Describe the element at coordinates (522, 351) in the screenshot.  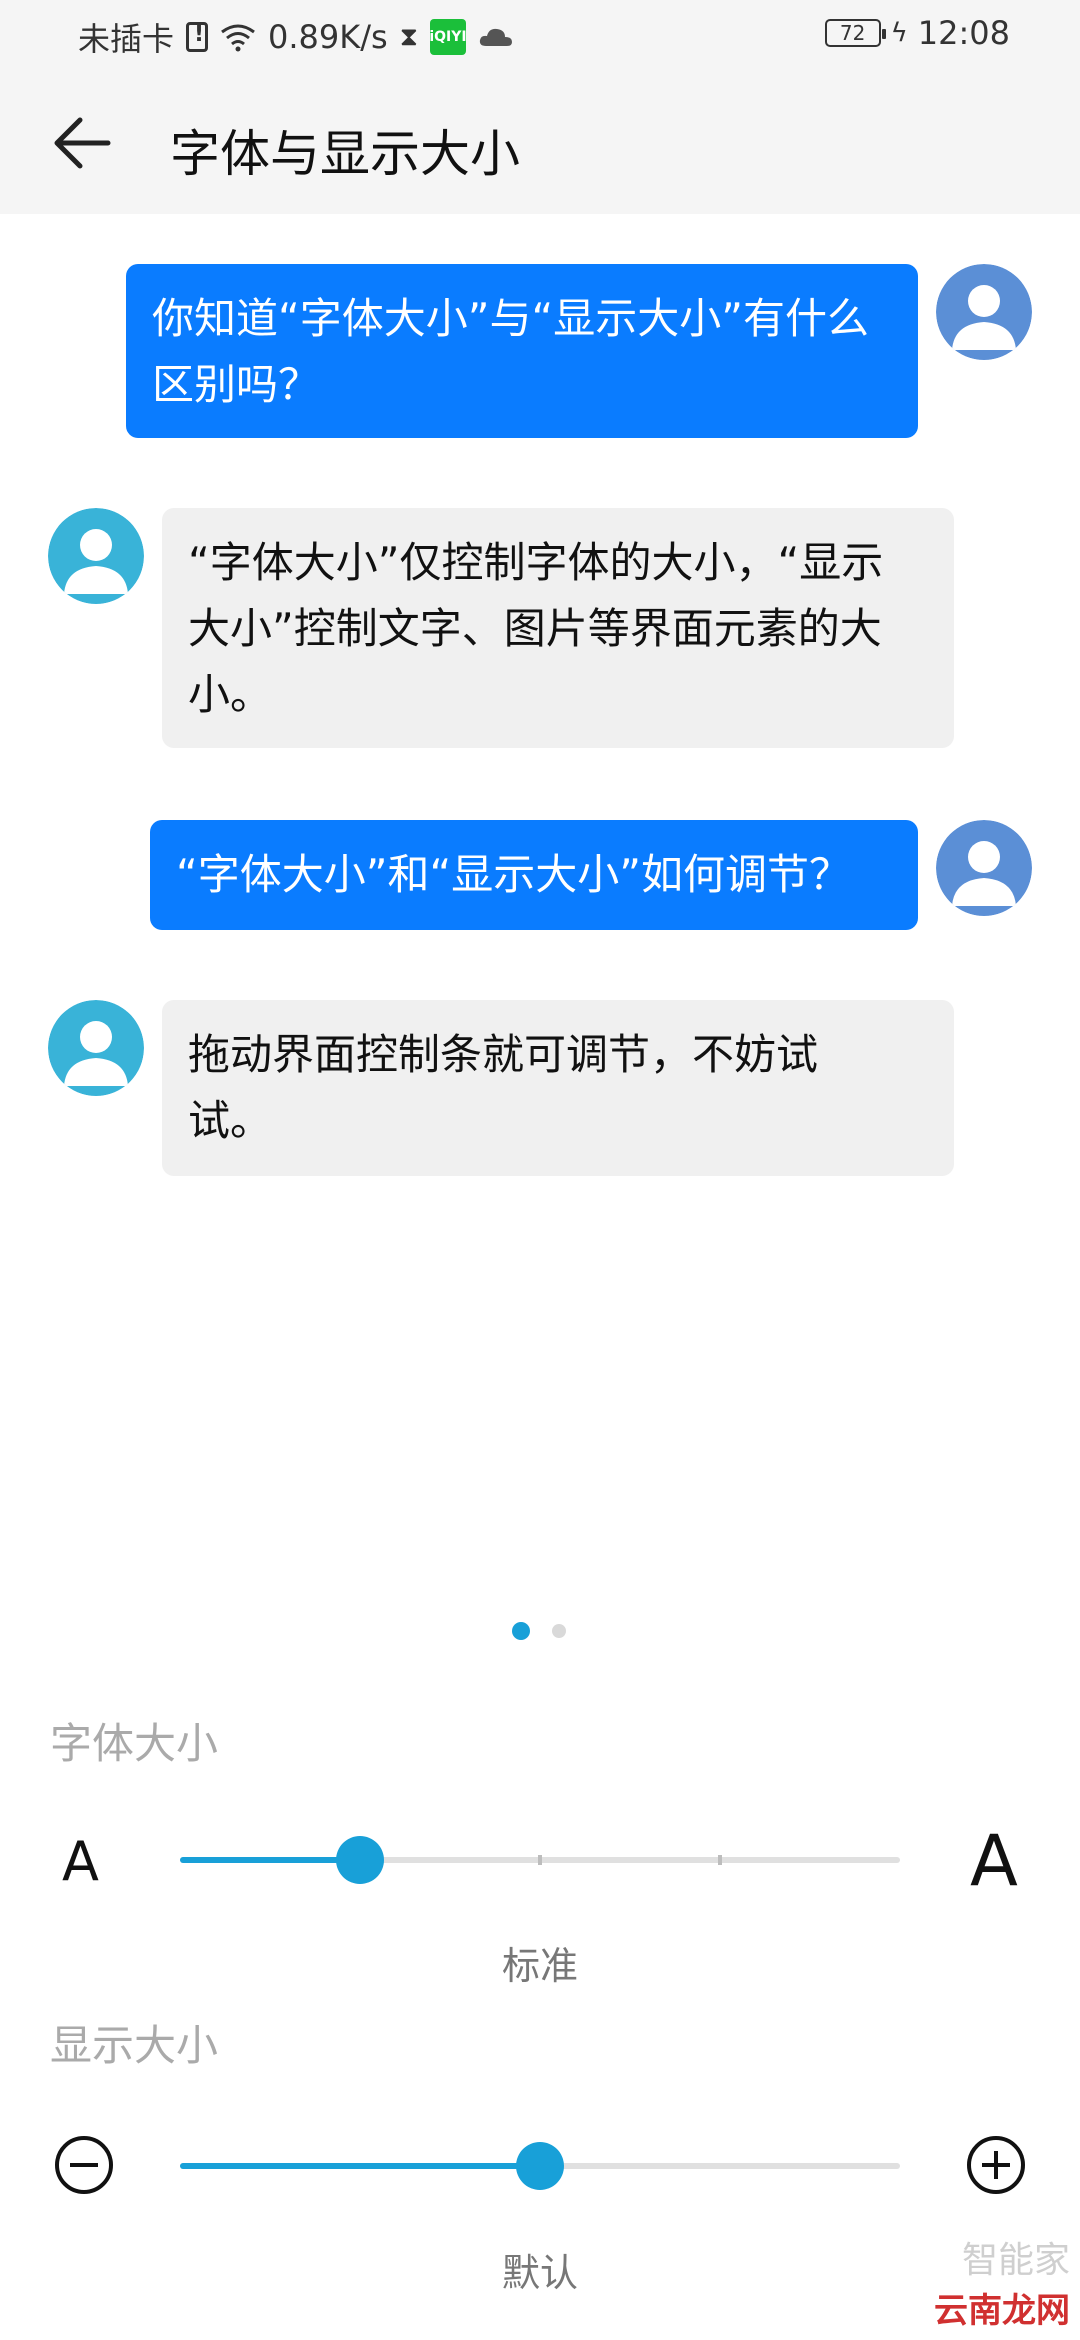
I see `chat-bubble-outgoing: 你知道“字体大小”与“显示大小”有什么 区别吗？` at that location.